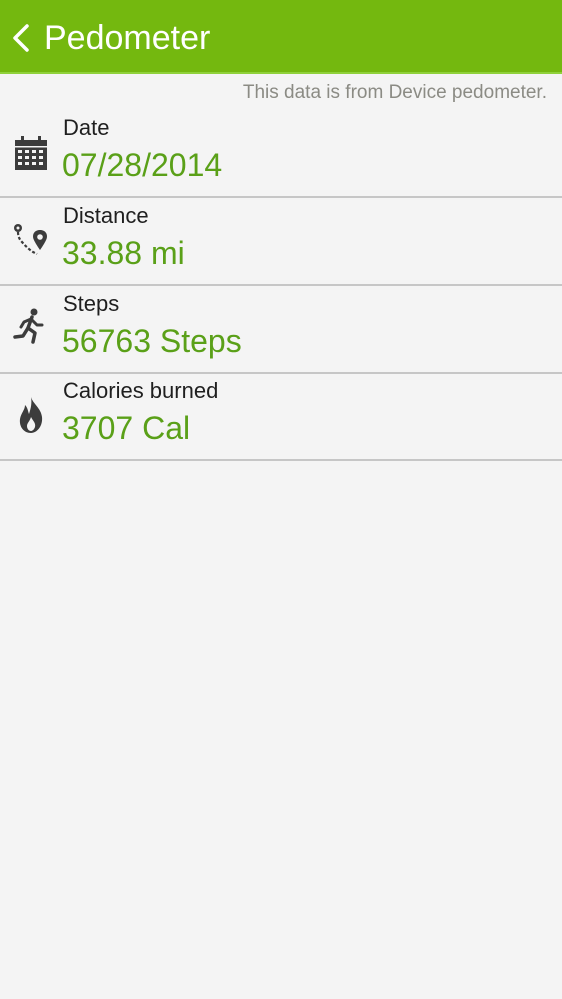  I want to click on data-source-note: This data is from Device pedometer., so click(394, 92).